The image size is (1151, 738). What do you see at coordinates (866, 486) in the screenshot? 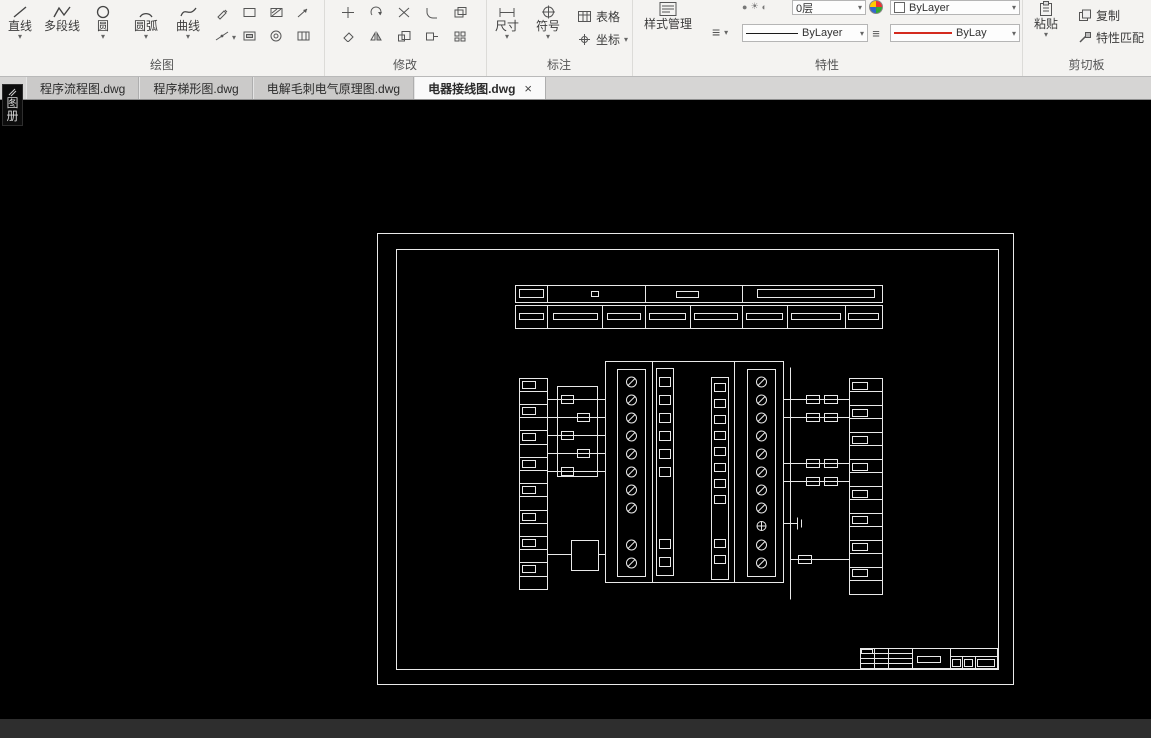
I see `right-terminal-strip` at bounding box center [866, 486].